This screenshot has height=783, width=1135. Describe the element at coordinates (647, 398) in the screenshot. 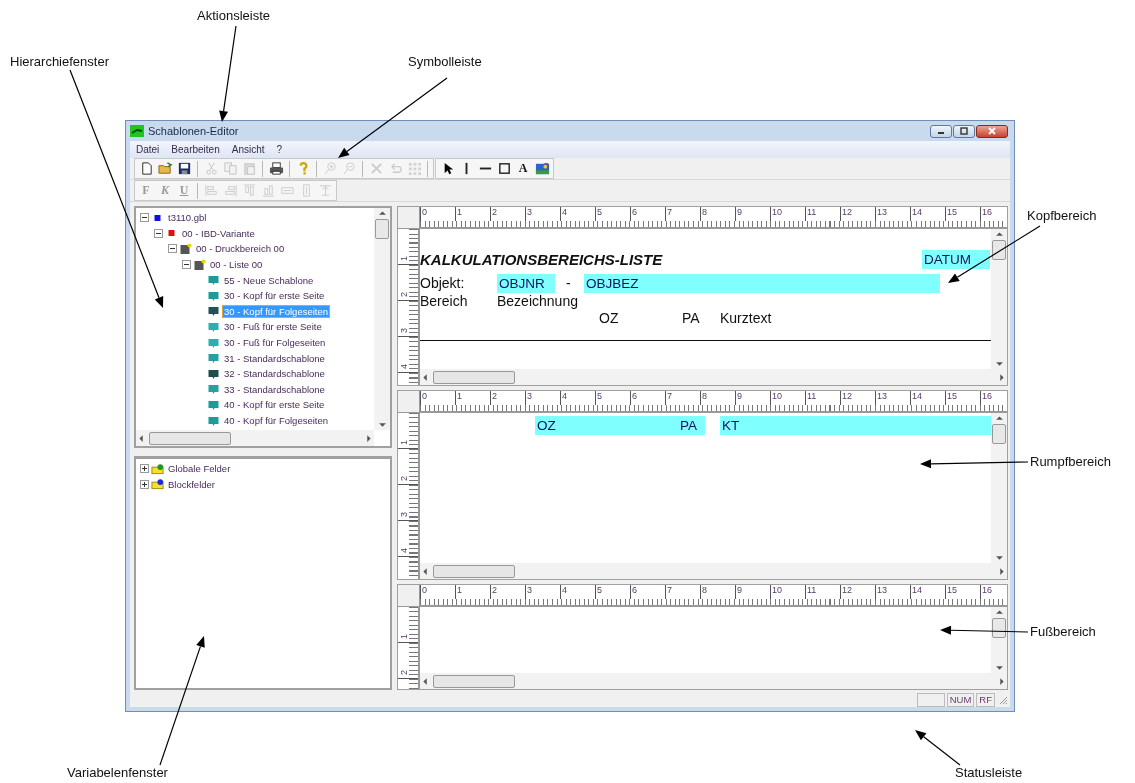

I see `ruler-number: 6` at that location.